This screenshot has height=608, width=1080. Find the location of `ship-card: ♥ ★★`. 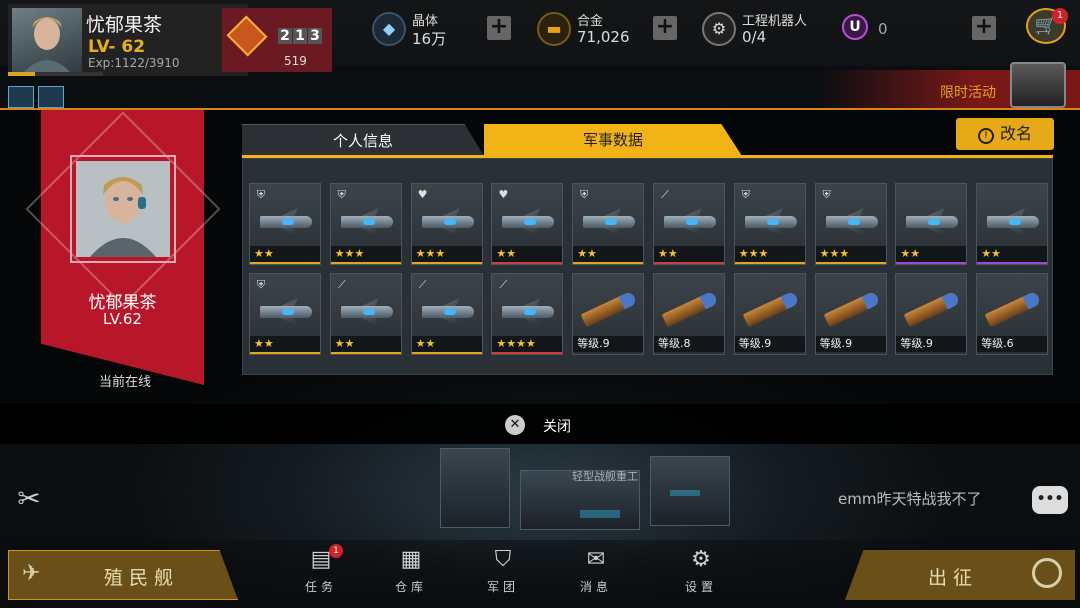

ship-card: ♥ ★★ is located at coordinates (527, 224).